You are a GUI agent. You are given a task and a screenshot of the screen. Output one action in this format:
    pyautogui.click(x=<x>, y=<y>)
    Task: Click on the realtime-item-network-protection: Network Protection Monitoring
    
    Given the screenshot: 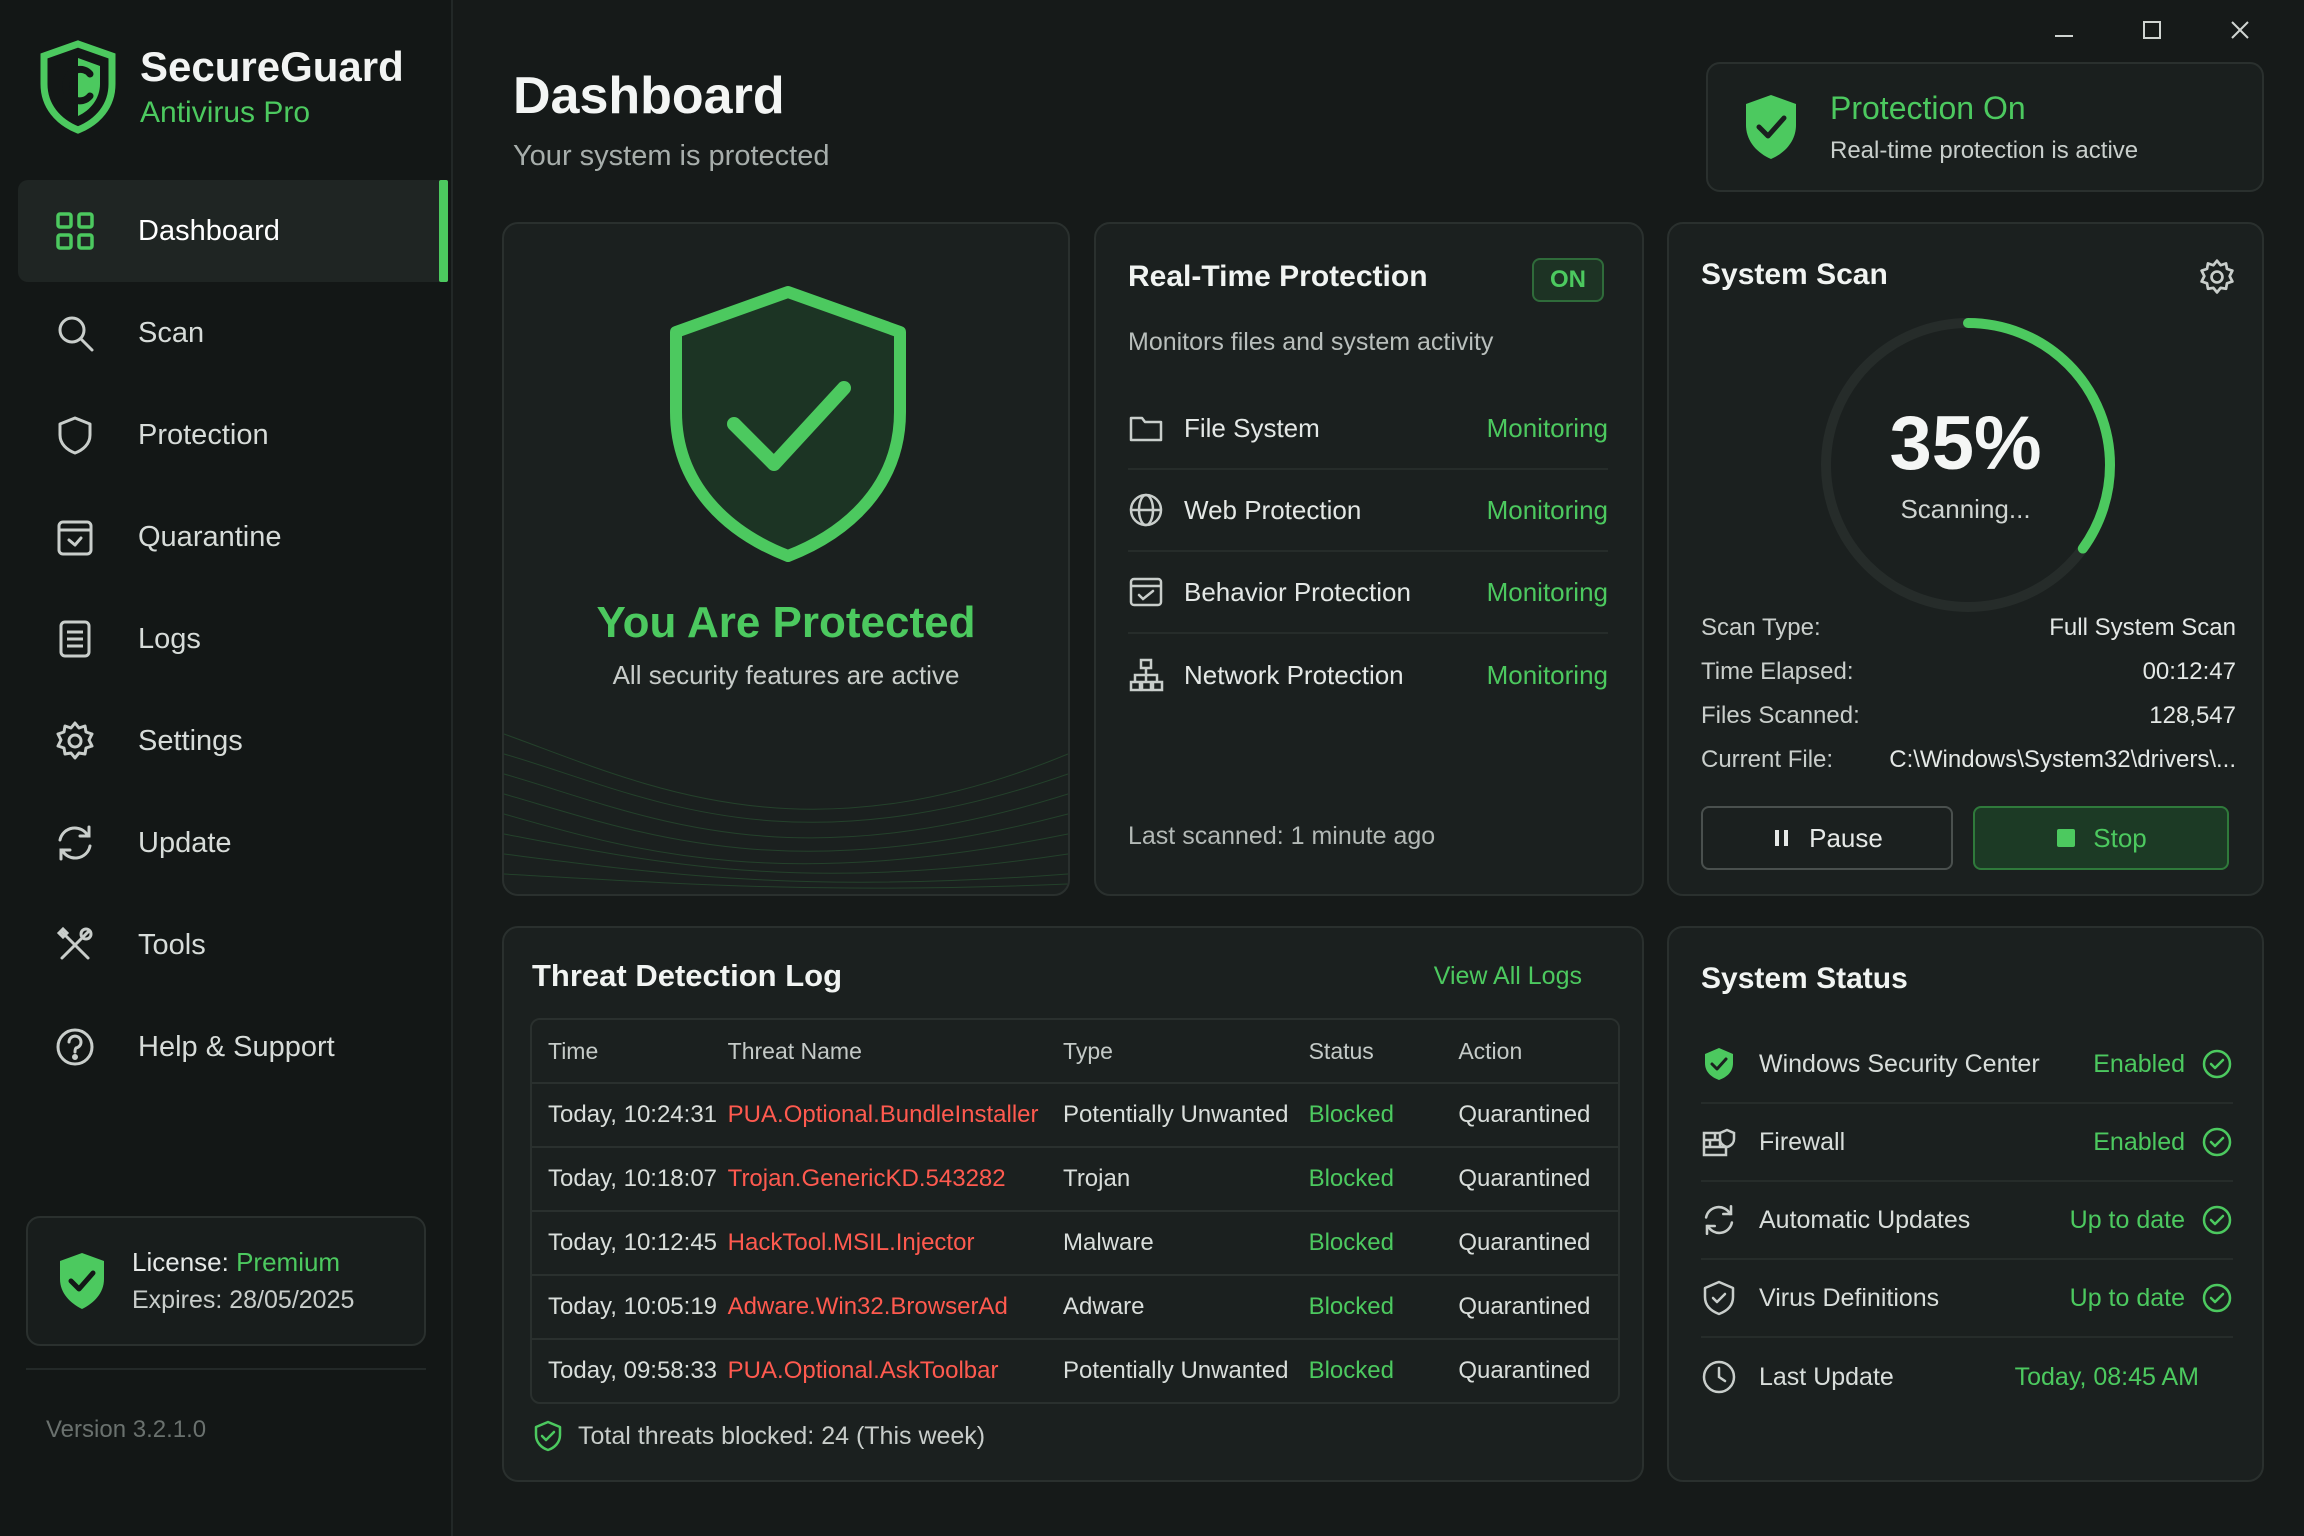 What is the action you would take?
    pyautogui.click(x=1368, y=675)
    